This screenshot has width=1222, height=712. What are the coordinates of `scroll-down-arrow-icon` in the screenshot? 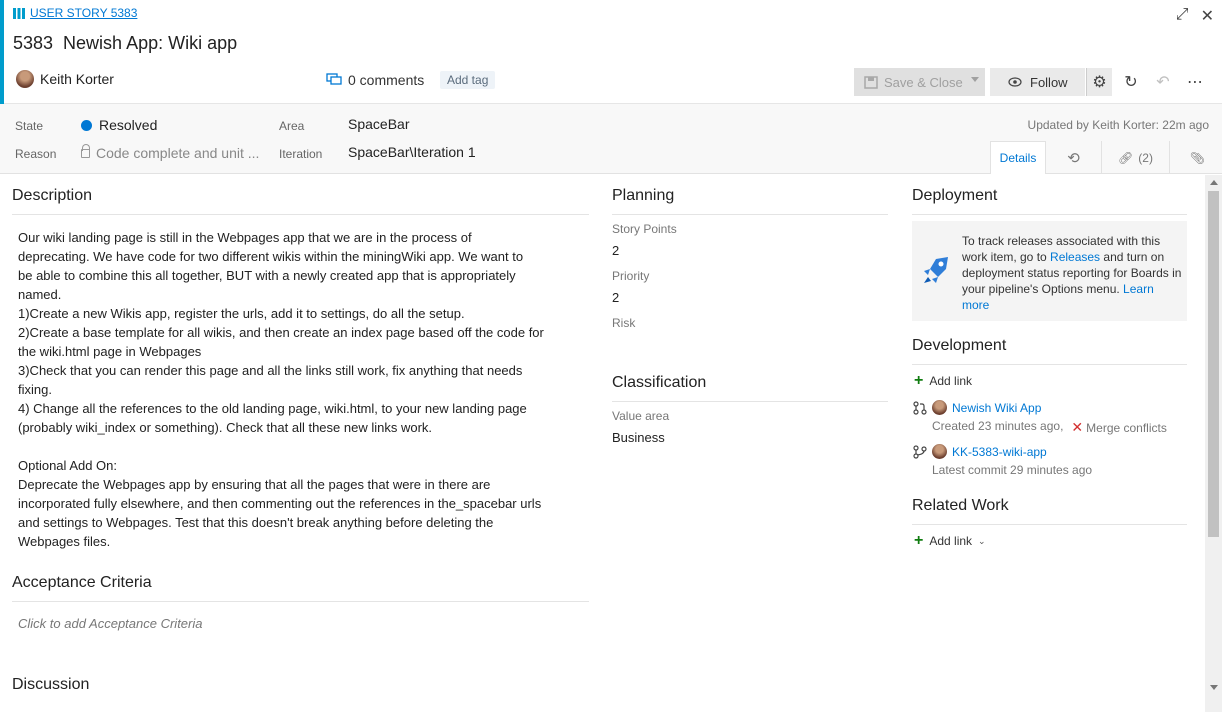 It's located at (1214, 687).